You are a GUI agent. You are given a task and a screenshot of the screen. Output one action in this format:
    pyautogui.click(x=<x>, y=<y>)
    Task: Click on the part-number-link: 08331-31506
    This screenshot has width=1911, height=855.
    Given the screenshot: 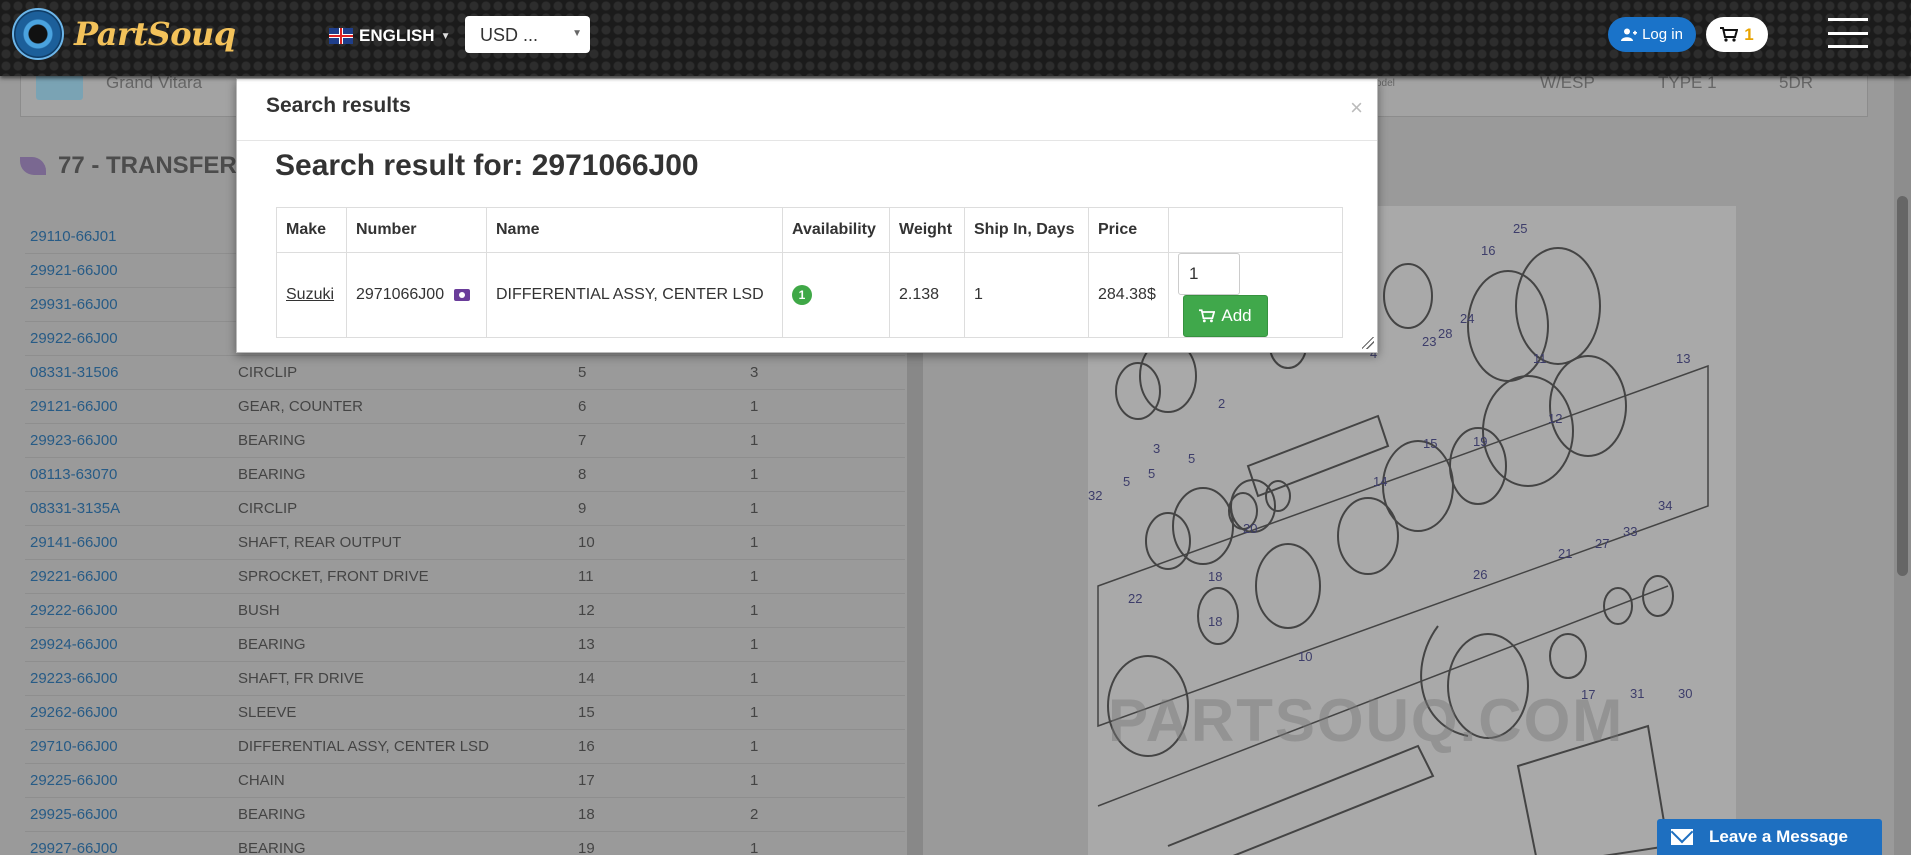 What is the action you would take?
    pyautogui.click(x=74, y=372)
    